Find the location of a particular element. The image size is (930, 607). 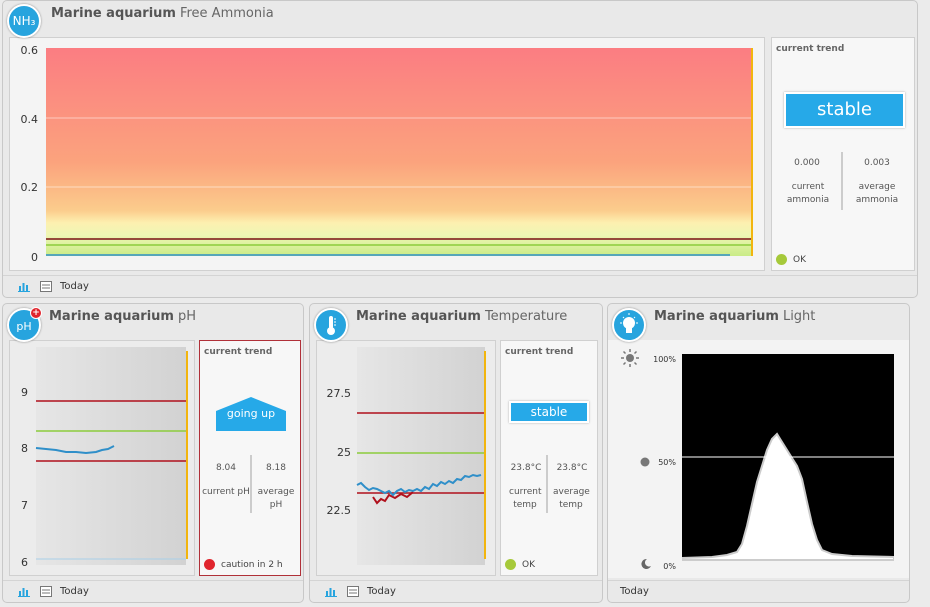

ph-aquarium-name: Marine aquarium is located at coordinates (111, 316).